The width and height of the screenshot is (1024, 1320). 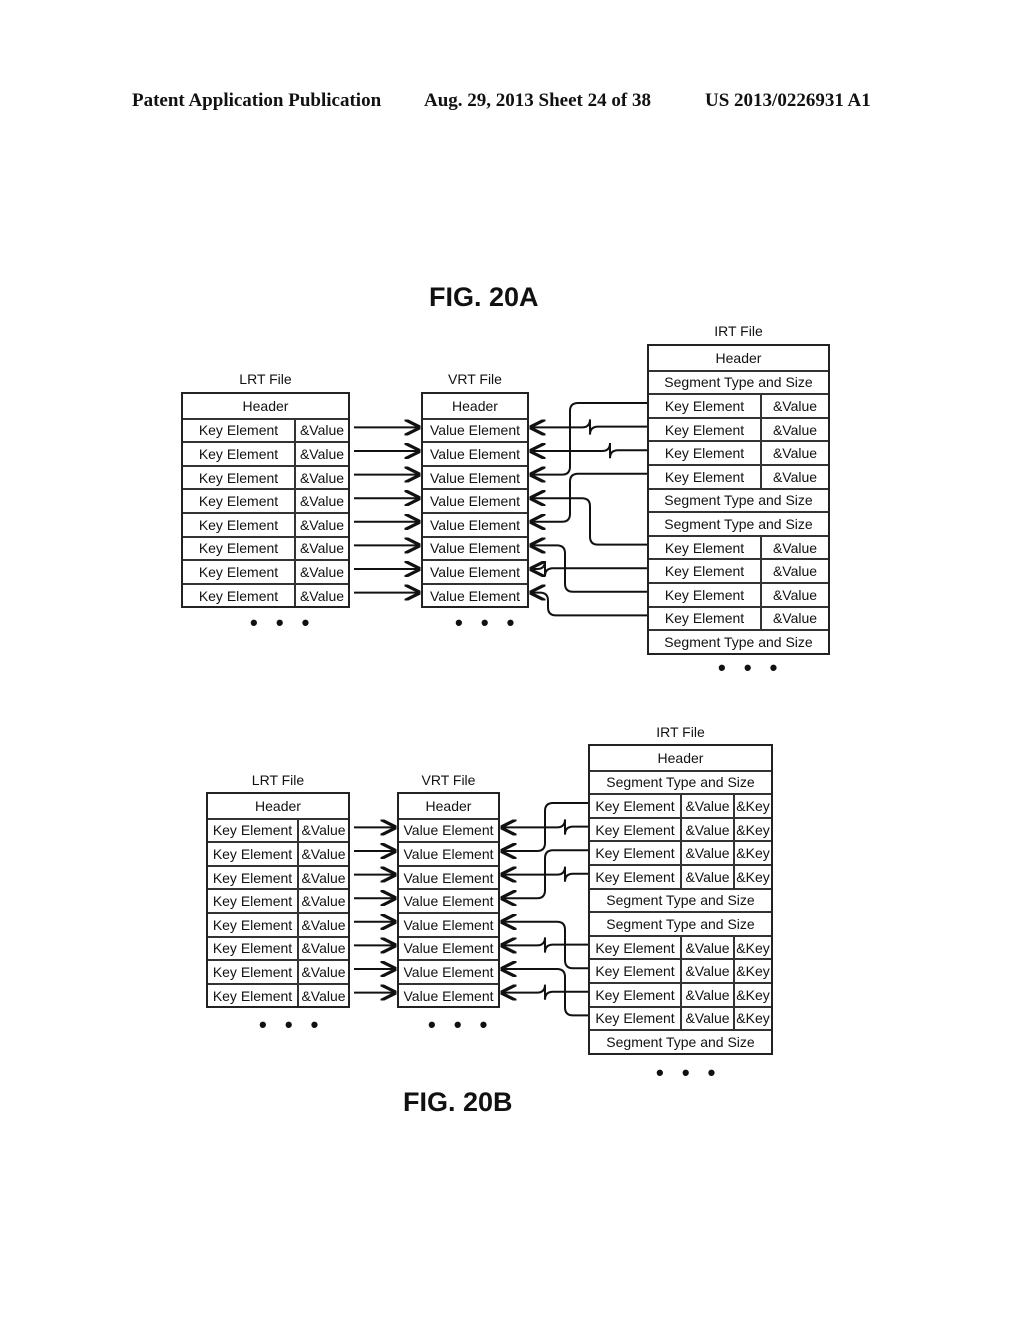 I want to click on vrt-header: Header, so click(x=475, y=405).